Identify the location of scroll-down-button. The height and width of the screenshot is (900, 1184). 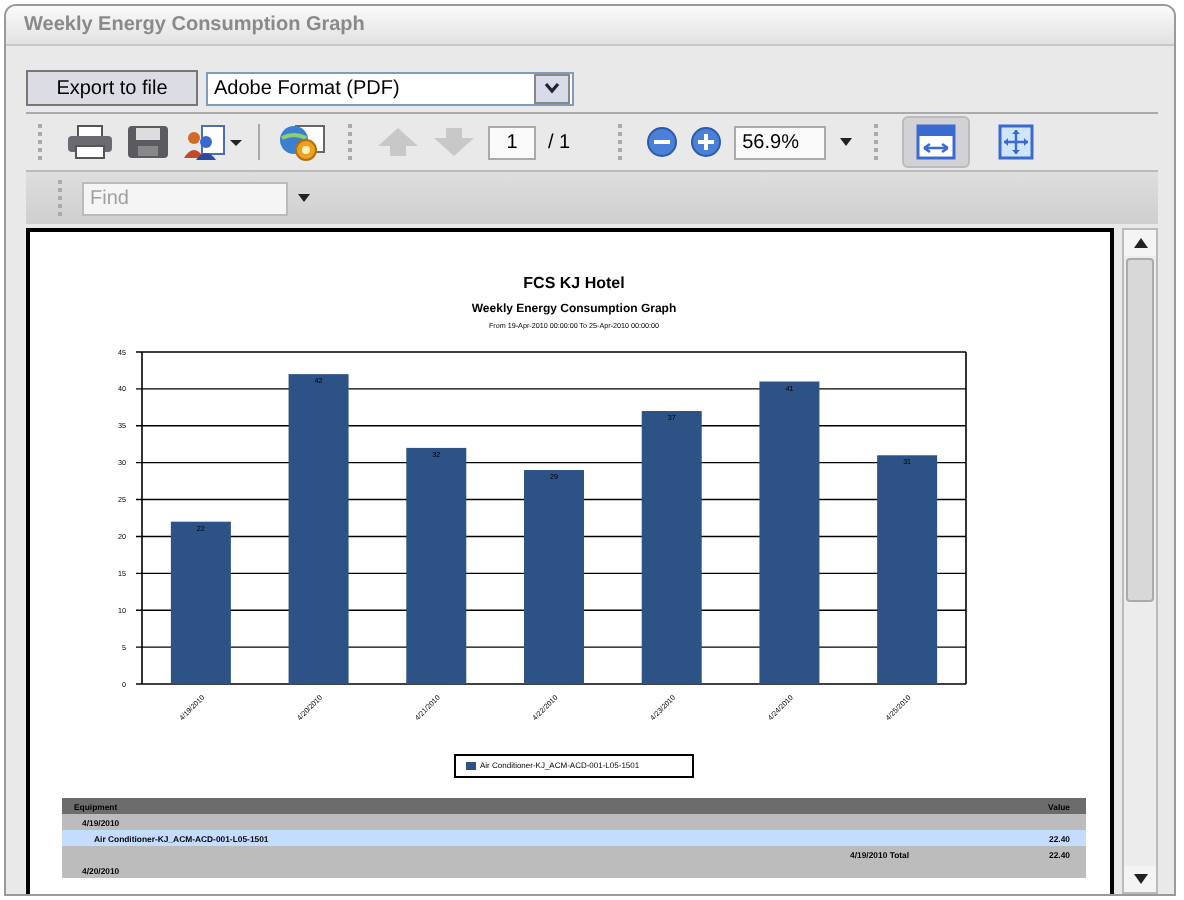
(1140, 879).